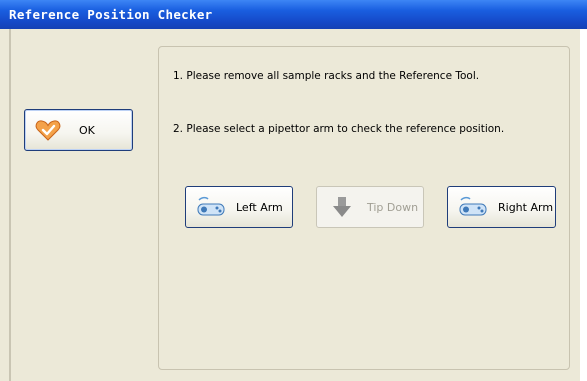 The height and width of the screenshot is (381, 587). What do you see at coordinates (393, 207) in the screenshot?
I see `tip-down-label: Tip Down` at bounding box center [393, 207].